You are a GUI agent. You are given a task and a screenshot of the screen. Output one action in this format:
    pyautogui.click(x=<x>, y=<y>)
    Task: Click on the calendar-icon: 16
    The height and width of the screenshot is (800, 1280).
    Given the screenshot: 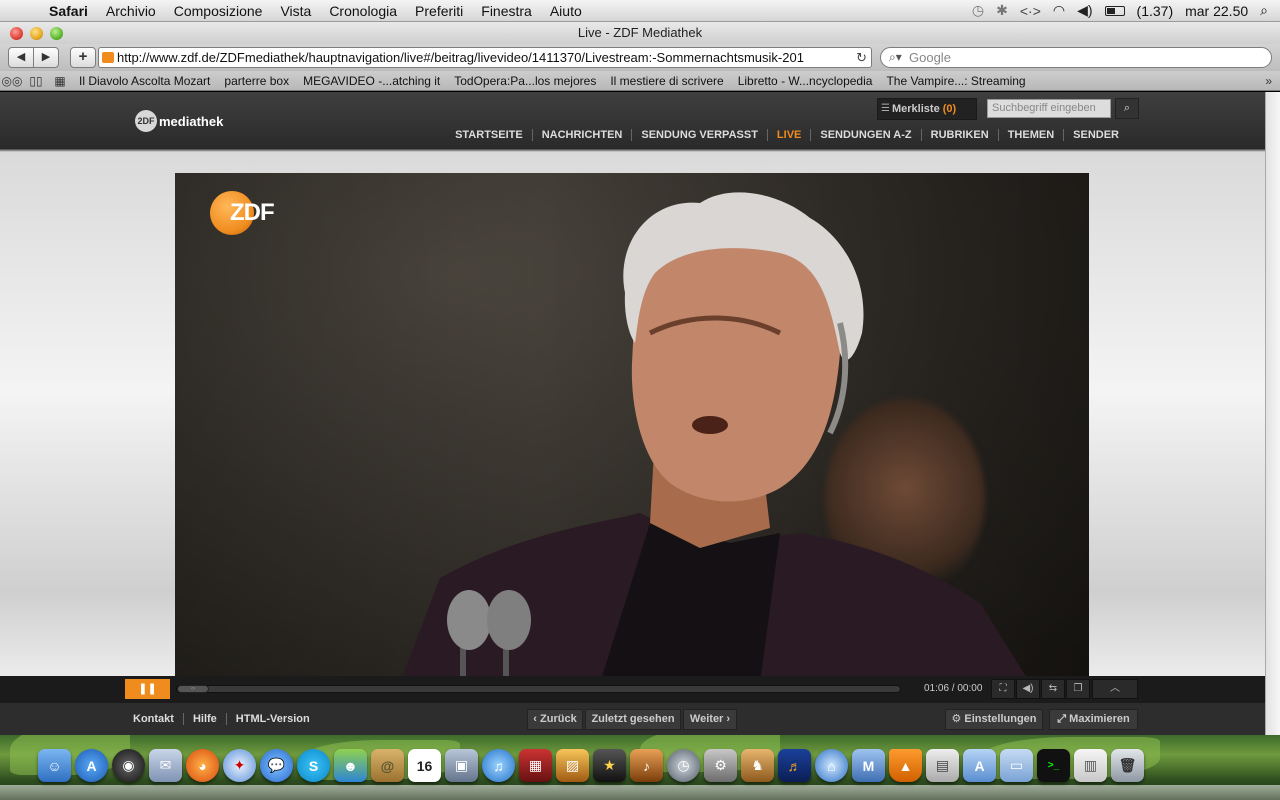 What is the action you would take?
    pyautogui.click(x=424, y=765)
    